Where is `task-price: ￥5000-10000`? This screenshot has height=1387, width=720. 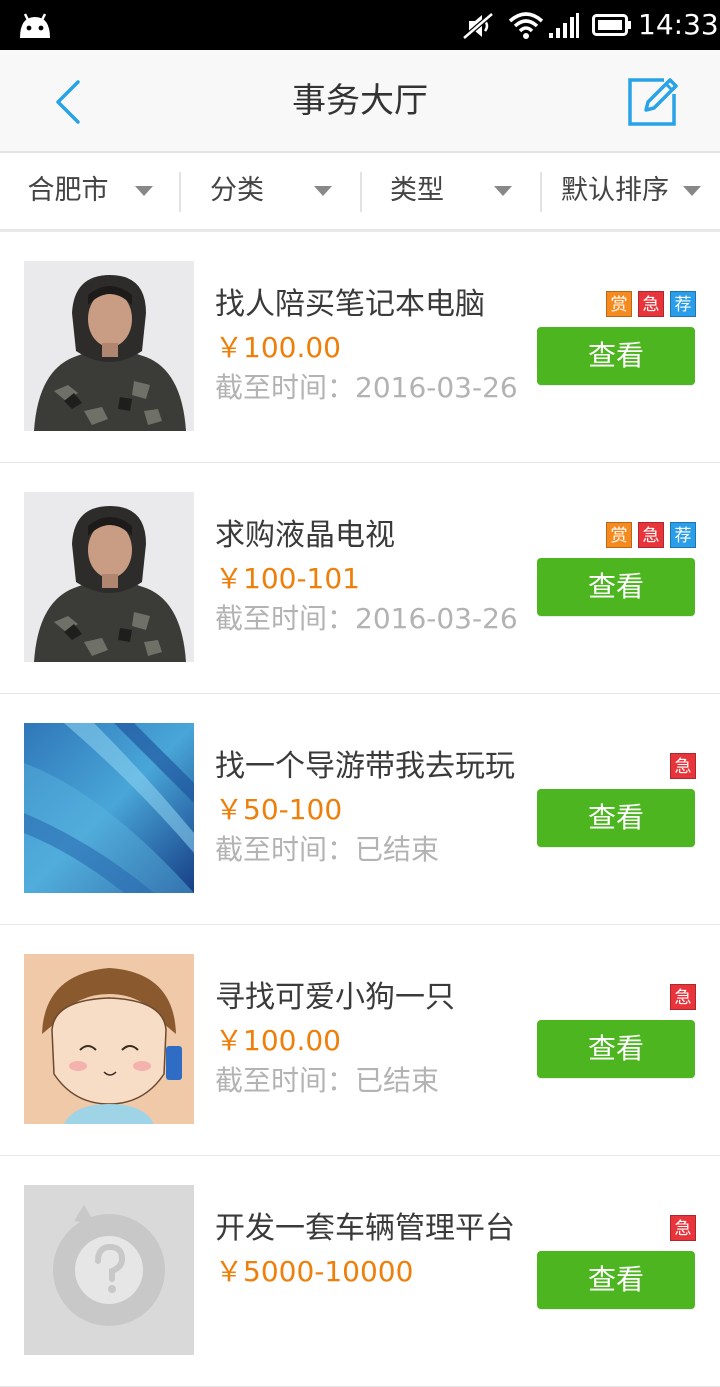 task-price: ￥5000-10000 is located at coordinates (314, 1271).